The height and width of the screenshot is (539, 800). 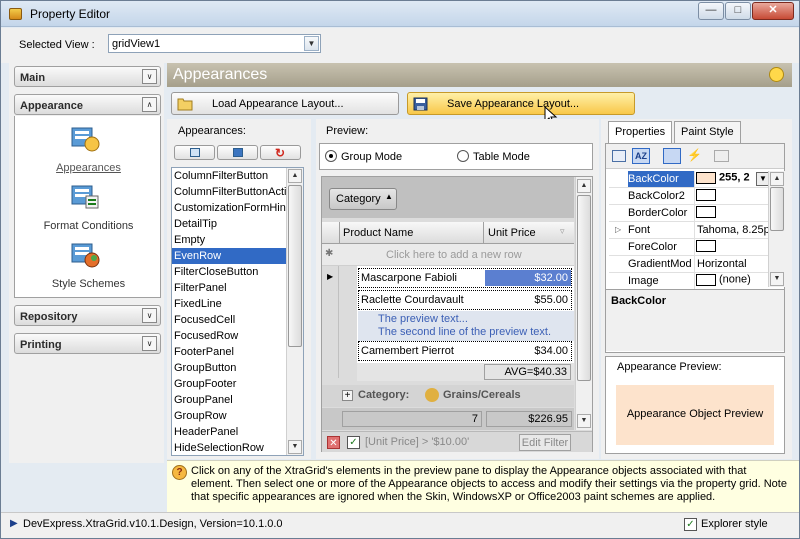 What do you see at coordinates (237, 304) in the screenshot?
I see `list-item: FixedLine` at bounding box center [237, 304].